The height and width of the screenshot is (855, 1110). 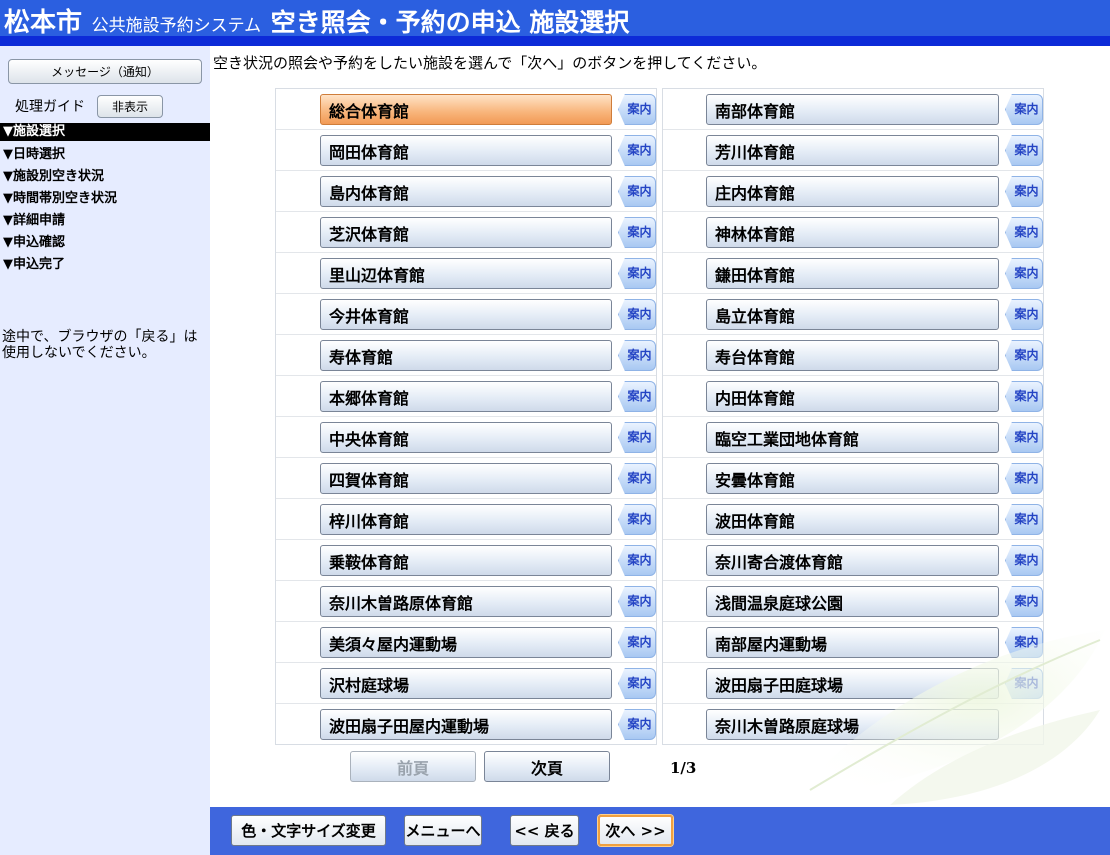 What do you see at coordinates (466, 314) in the screenshot?
I see `facility-button: 今井体育館` at bounding box center [466, 314].